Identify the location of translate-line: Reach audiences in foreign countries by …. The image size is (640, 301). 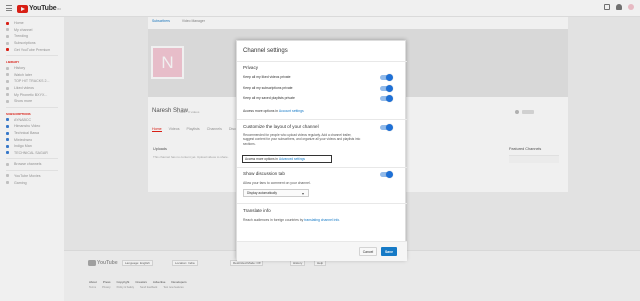
(291, 220).